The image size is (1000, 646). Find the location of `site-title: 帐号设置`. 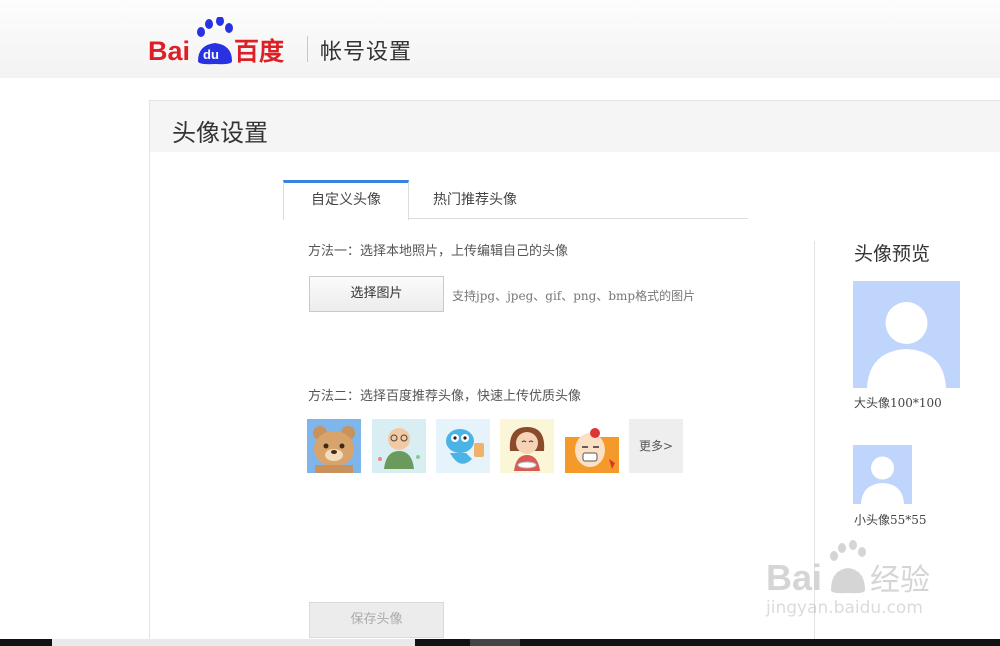

site-title: 帐号设置 is located at coordinates (366, 52).